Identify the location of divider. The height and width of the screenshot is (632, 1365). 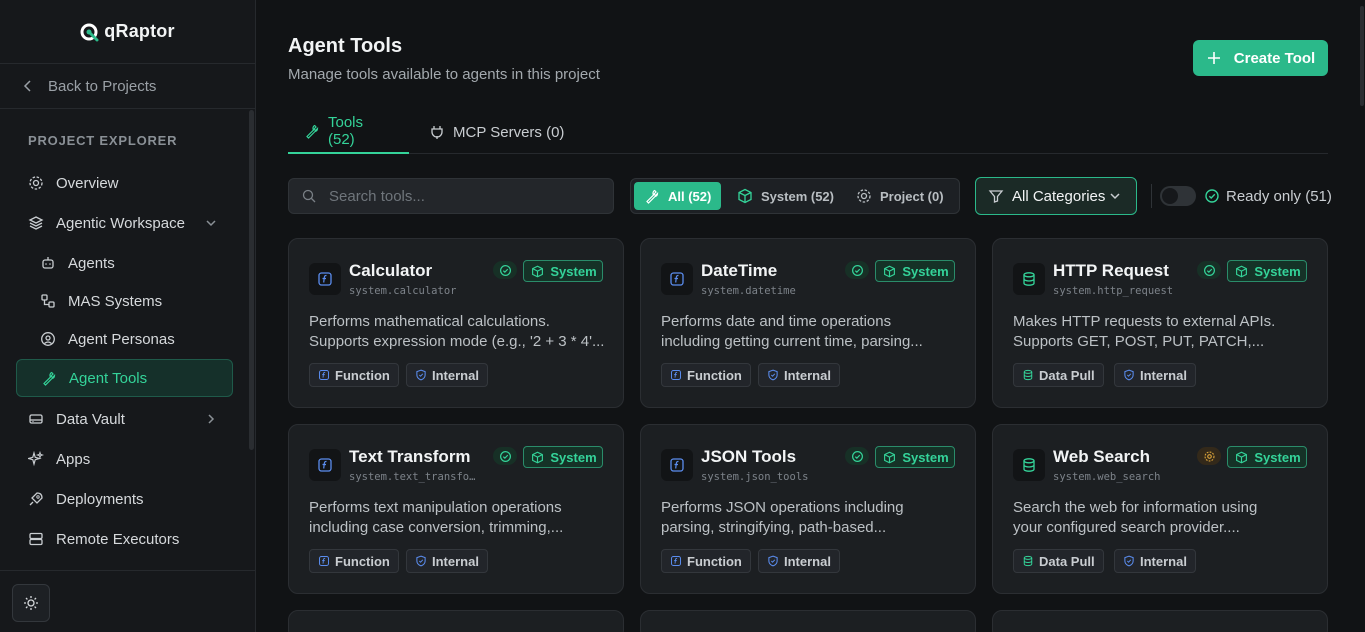
(1151, 196).